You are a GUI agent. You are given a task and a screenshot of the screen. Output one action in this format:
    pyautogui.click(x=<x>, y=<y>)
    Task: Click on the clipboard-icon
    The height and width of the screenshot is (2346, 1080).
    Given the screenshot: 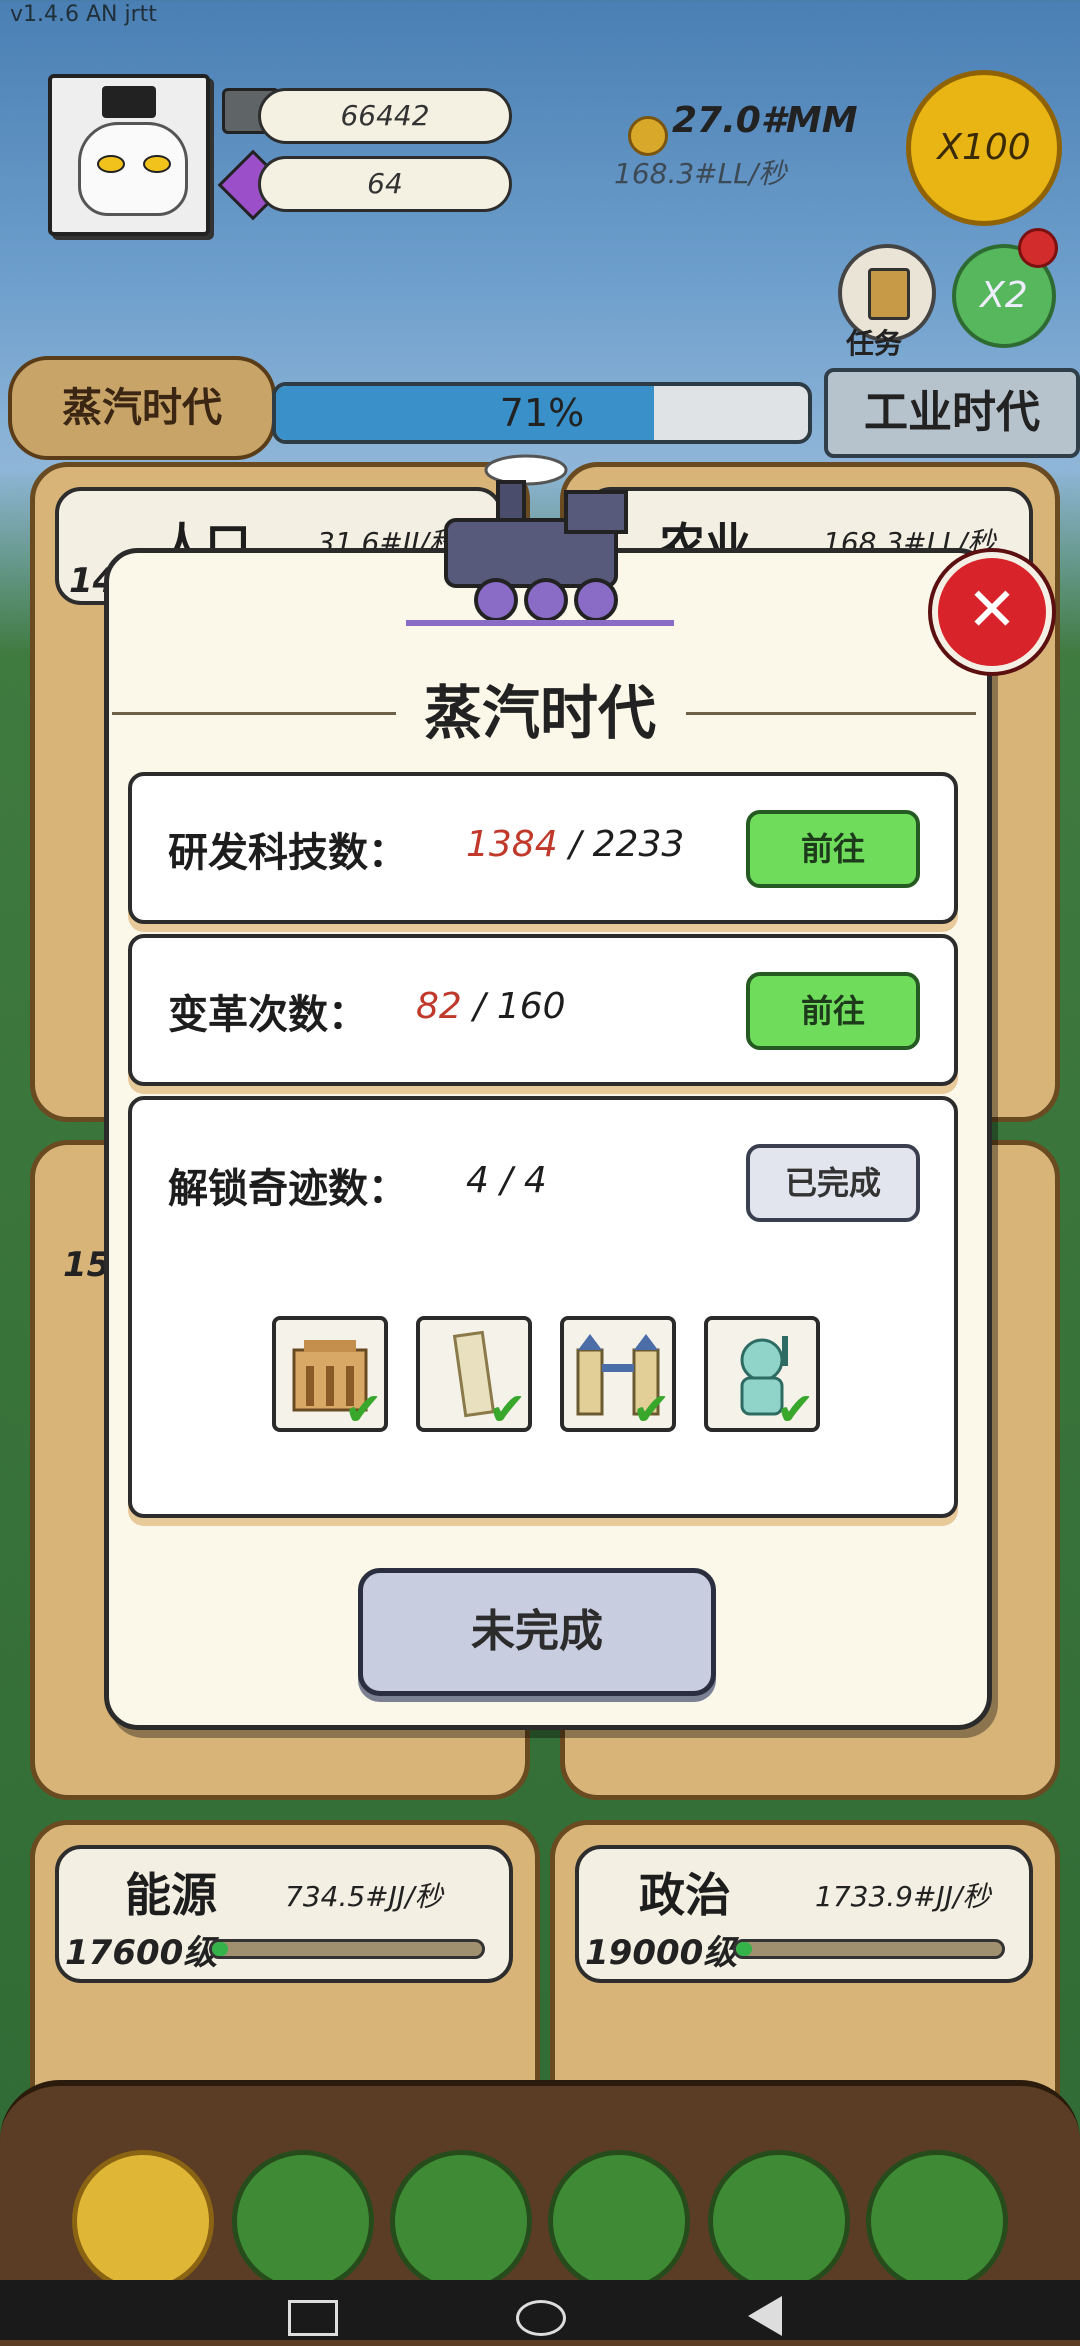 What is the action you would take?
    pyautogui.click(x=889, y=294)
    